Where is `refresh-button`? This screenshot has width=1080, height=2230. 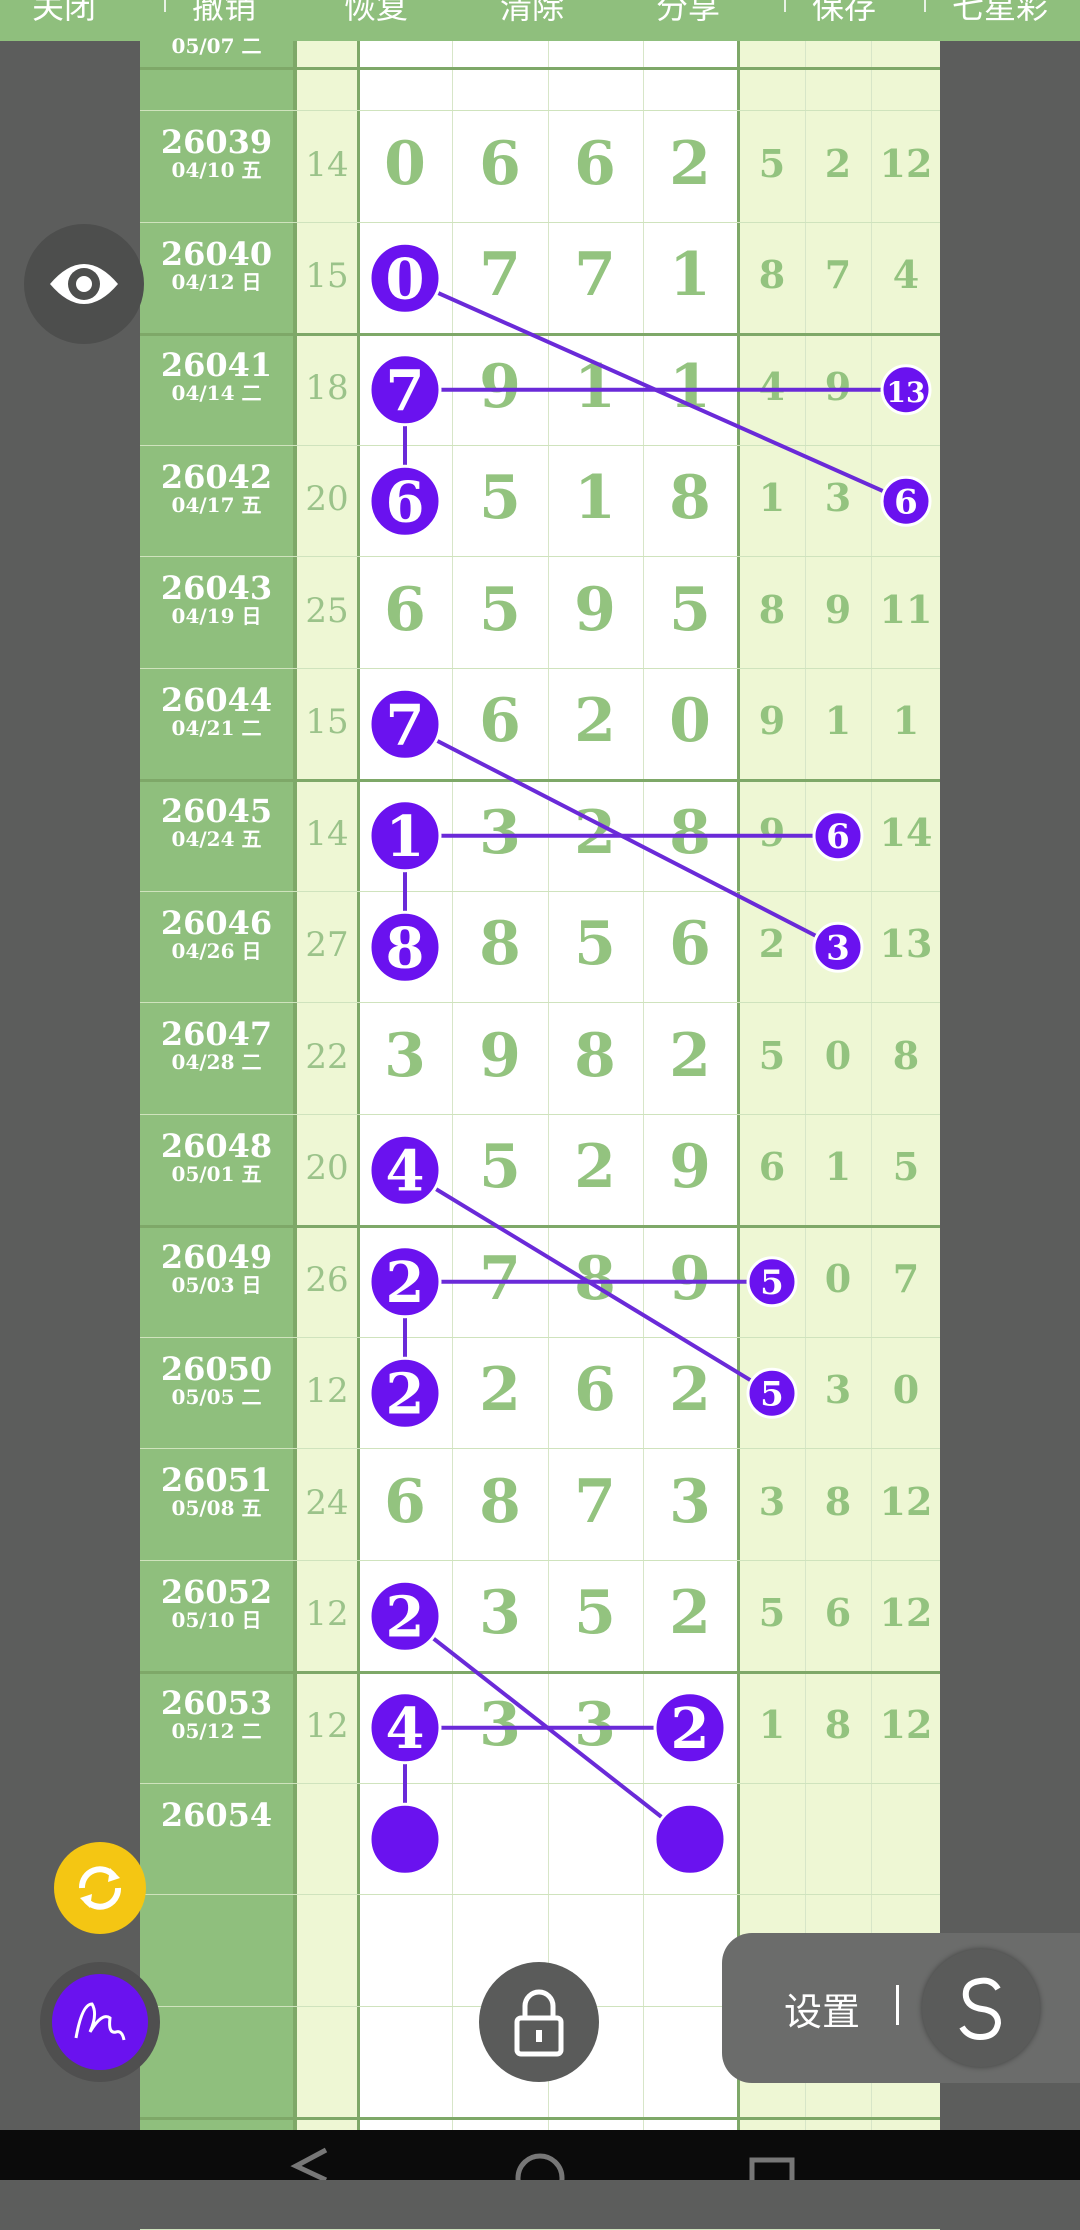 refresh-button is located at coordinates (100, 1888).